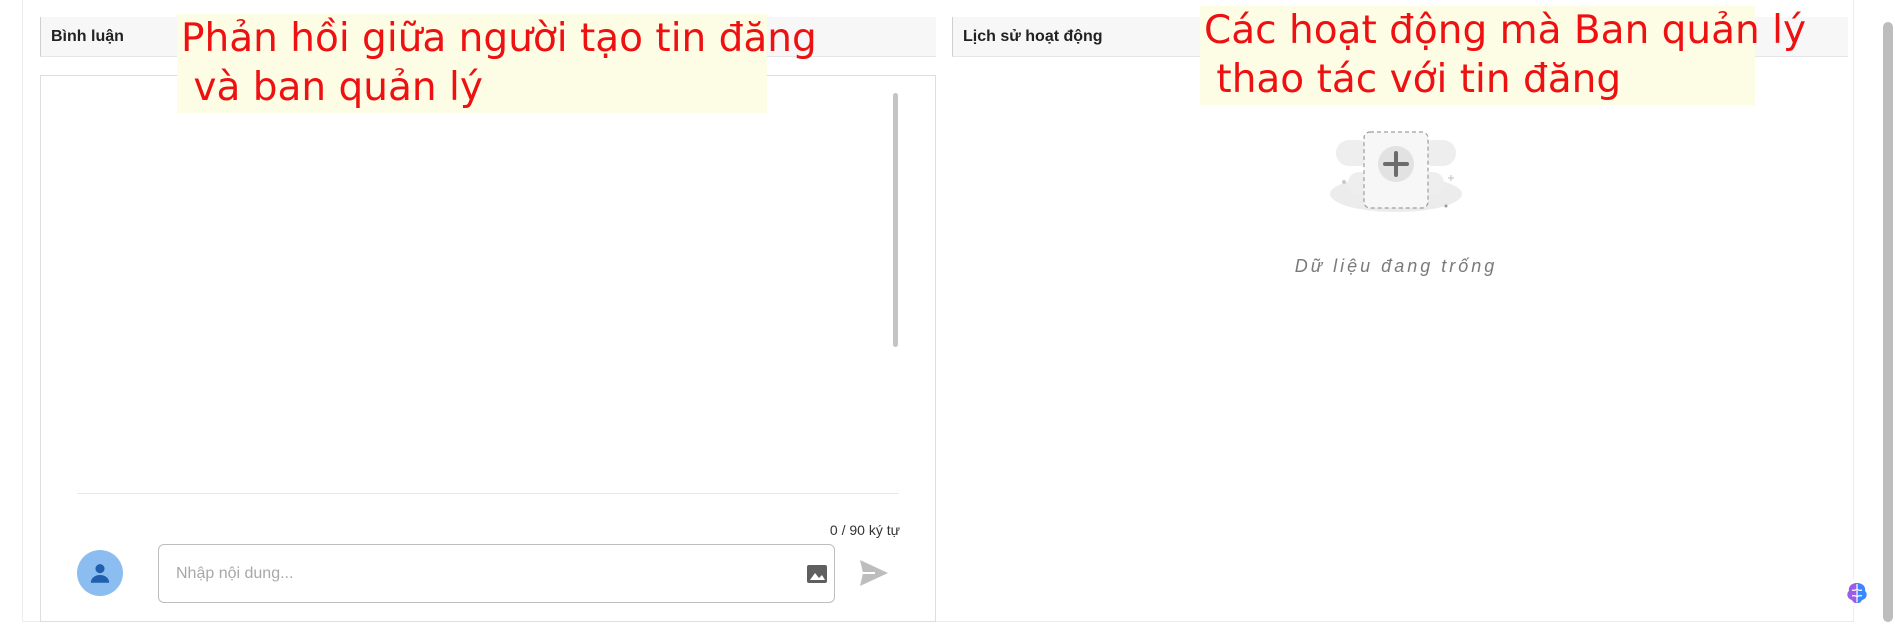 The image size is (1895, 627). Describe the element at coordinates (874, 573) in the screenshot. I see `send-icon` at that location.